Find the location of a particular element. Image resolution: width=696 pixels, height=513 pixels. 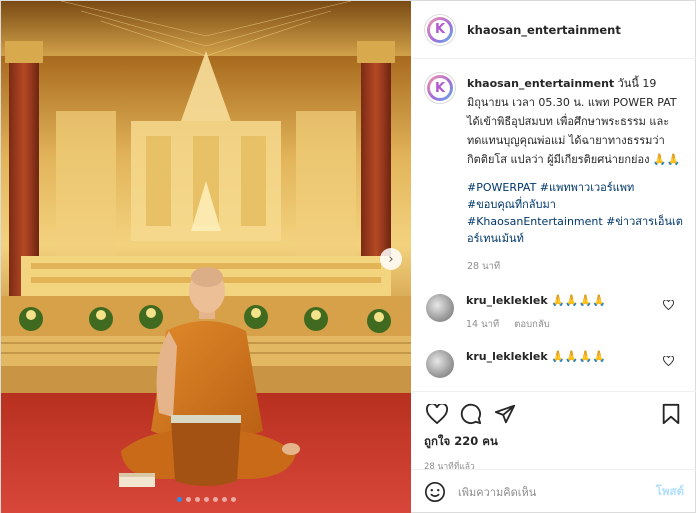

smiley-icon is located at coordinates (435, 492).